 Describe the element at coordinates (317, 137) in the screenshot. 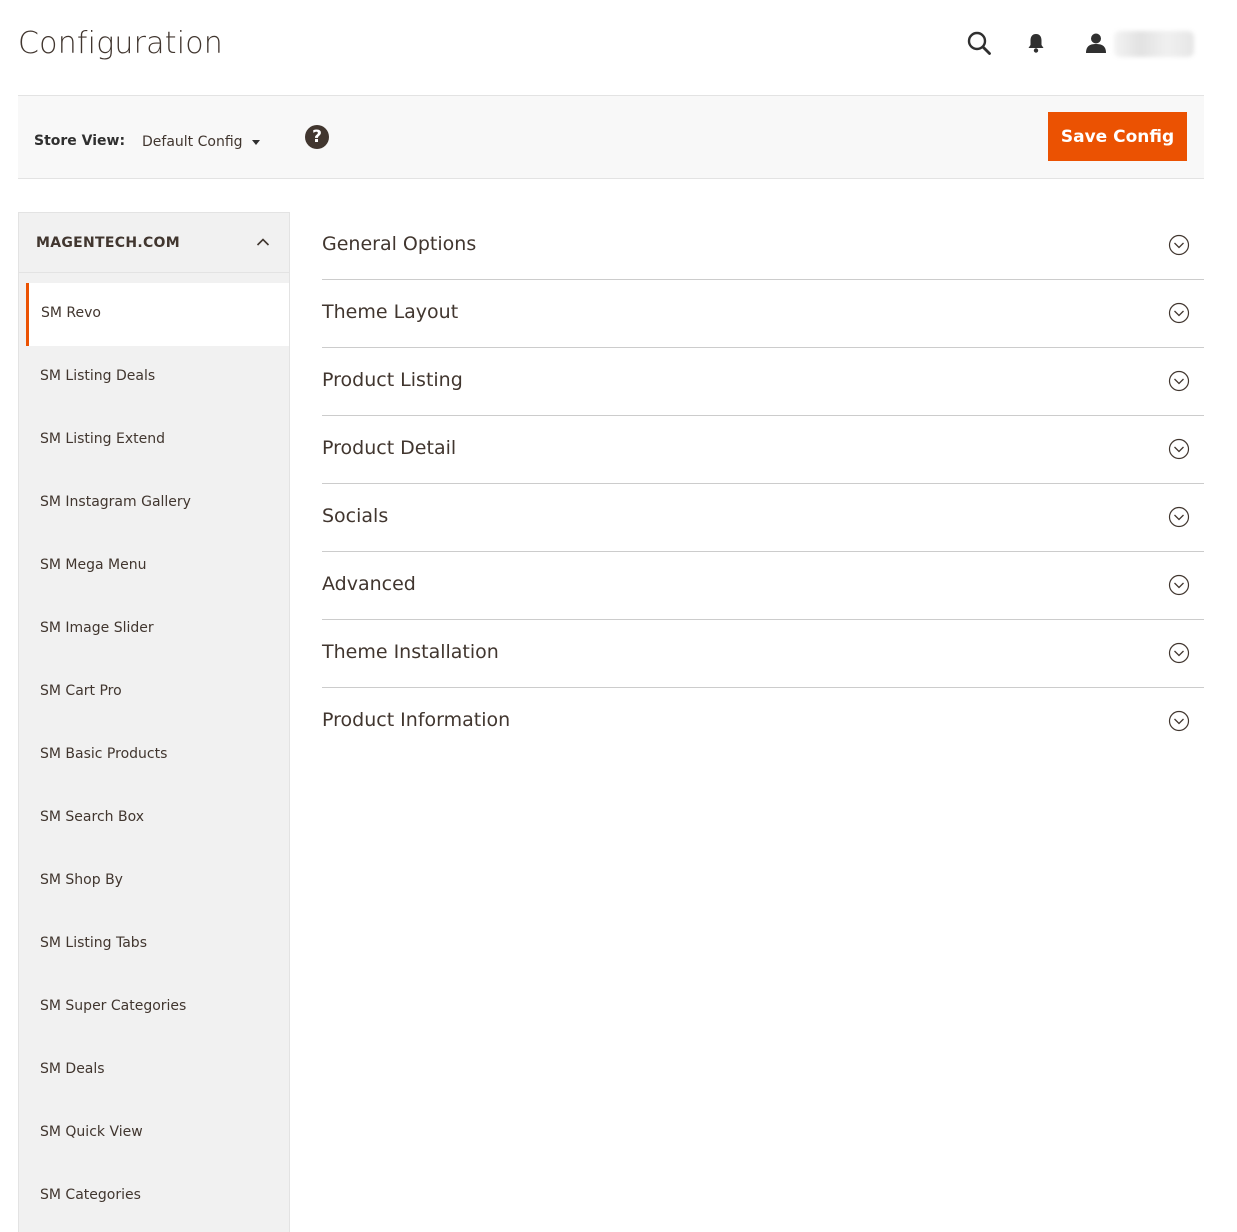

I see `help-icon: ?` at that location.